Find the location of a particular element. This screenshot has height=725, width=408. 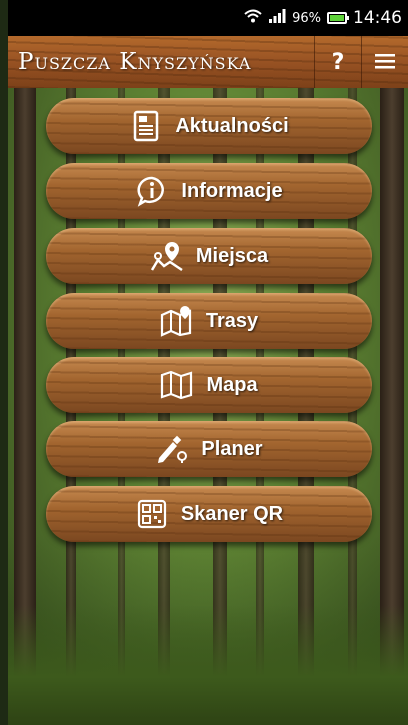

menu-item-skaner-qr: Skaner QR is located at coordinates (209, 514).